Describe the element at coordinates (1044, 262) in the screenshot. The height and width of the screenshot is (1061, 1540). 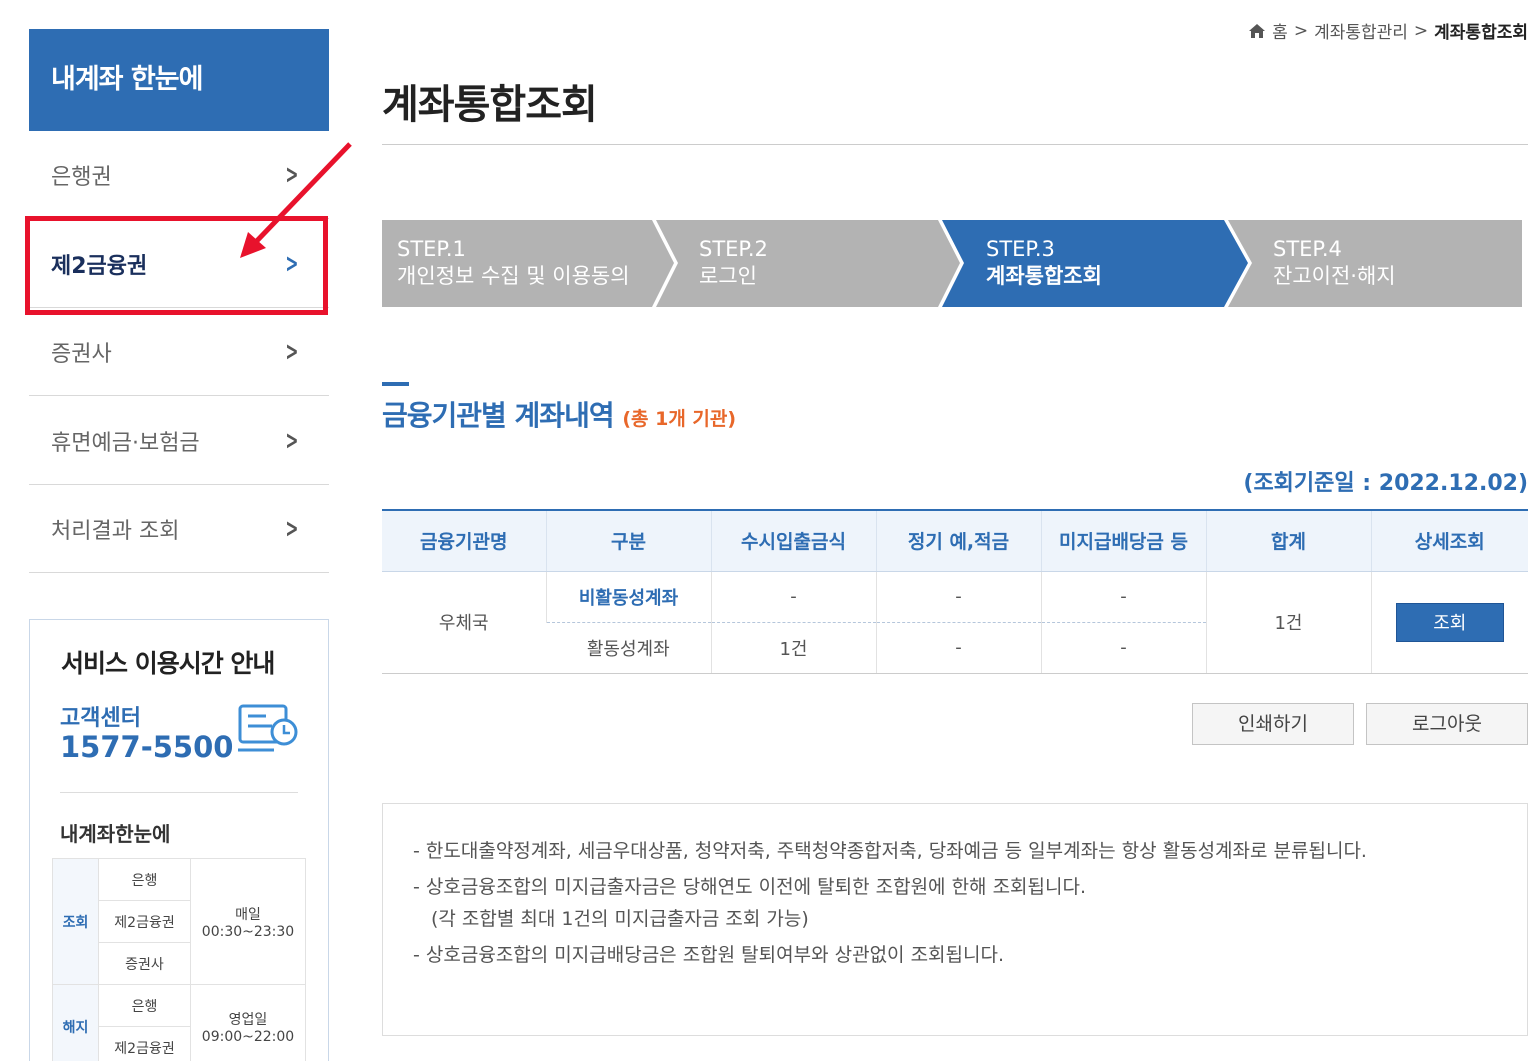
I see `step-3: STEP.3 계좌통합조회` at that location.